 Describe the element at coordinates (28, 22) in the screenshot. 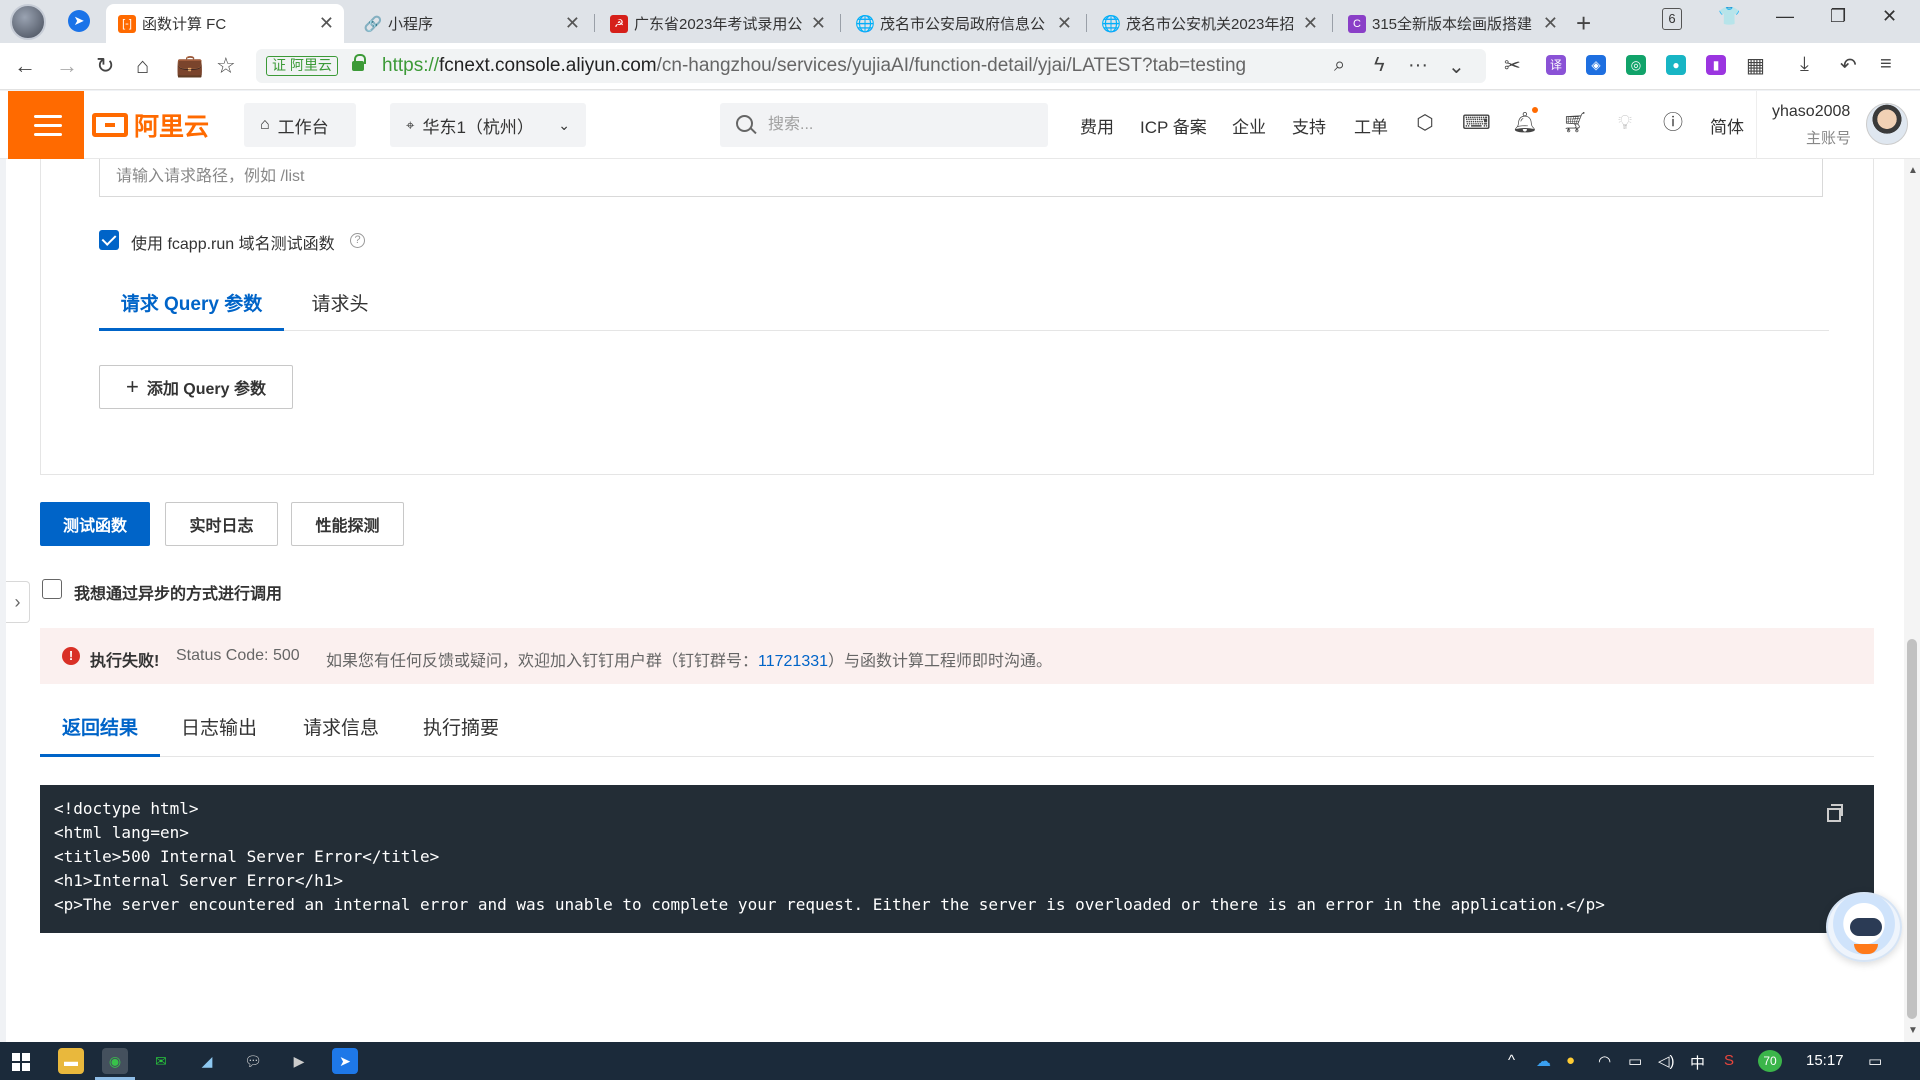

I see `profile-avatar-icon` at that location.